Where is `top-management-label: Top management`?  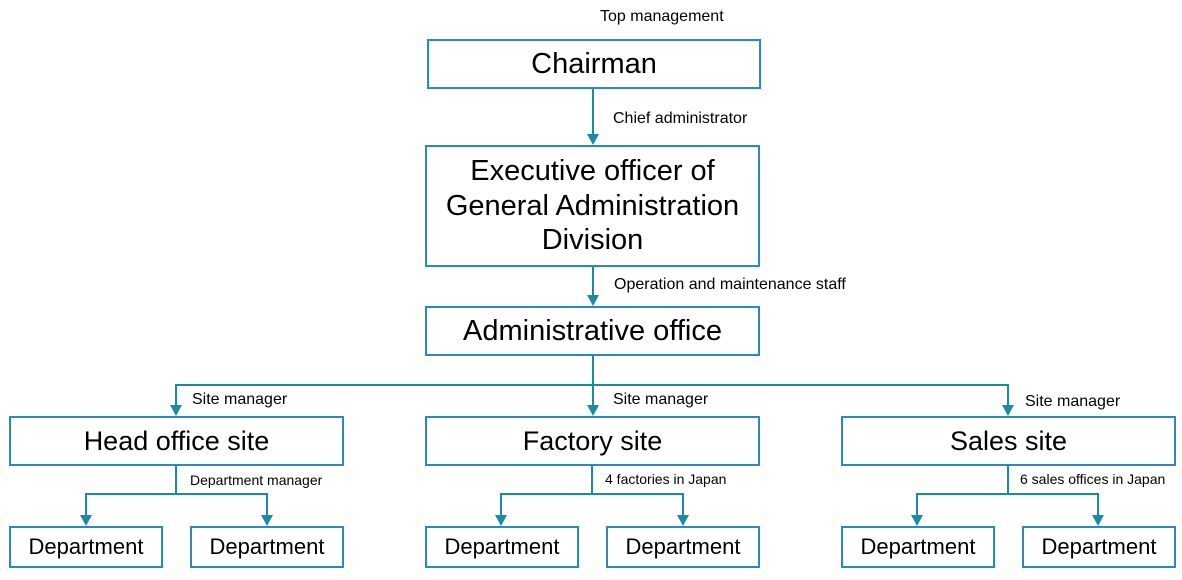
top-management-label: Top management is located at coordinates (662, 16).